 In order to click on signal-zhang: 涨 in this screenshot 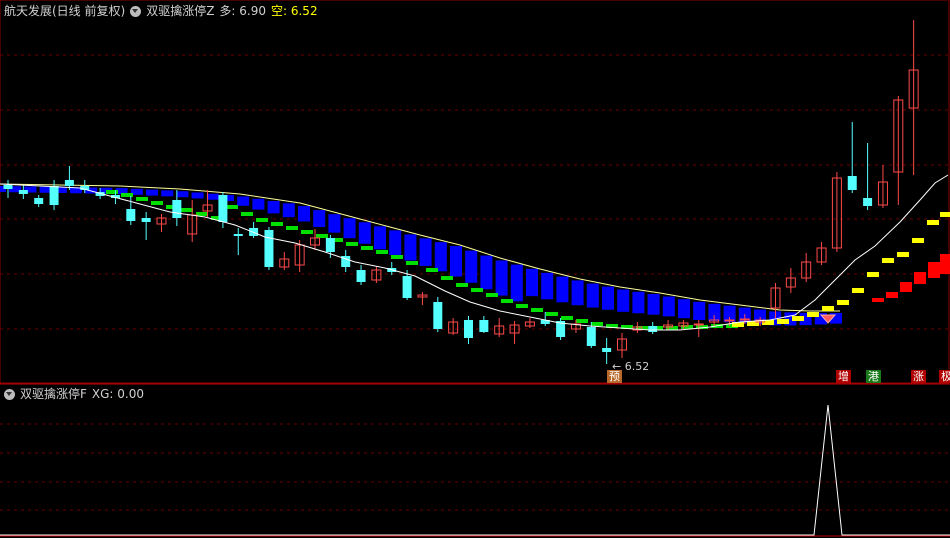, I will do `click(918, 376)`.